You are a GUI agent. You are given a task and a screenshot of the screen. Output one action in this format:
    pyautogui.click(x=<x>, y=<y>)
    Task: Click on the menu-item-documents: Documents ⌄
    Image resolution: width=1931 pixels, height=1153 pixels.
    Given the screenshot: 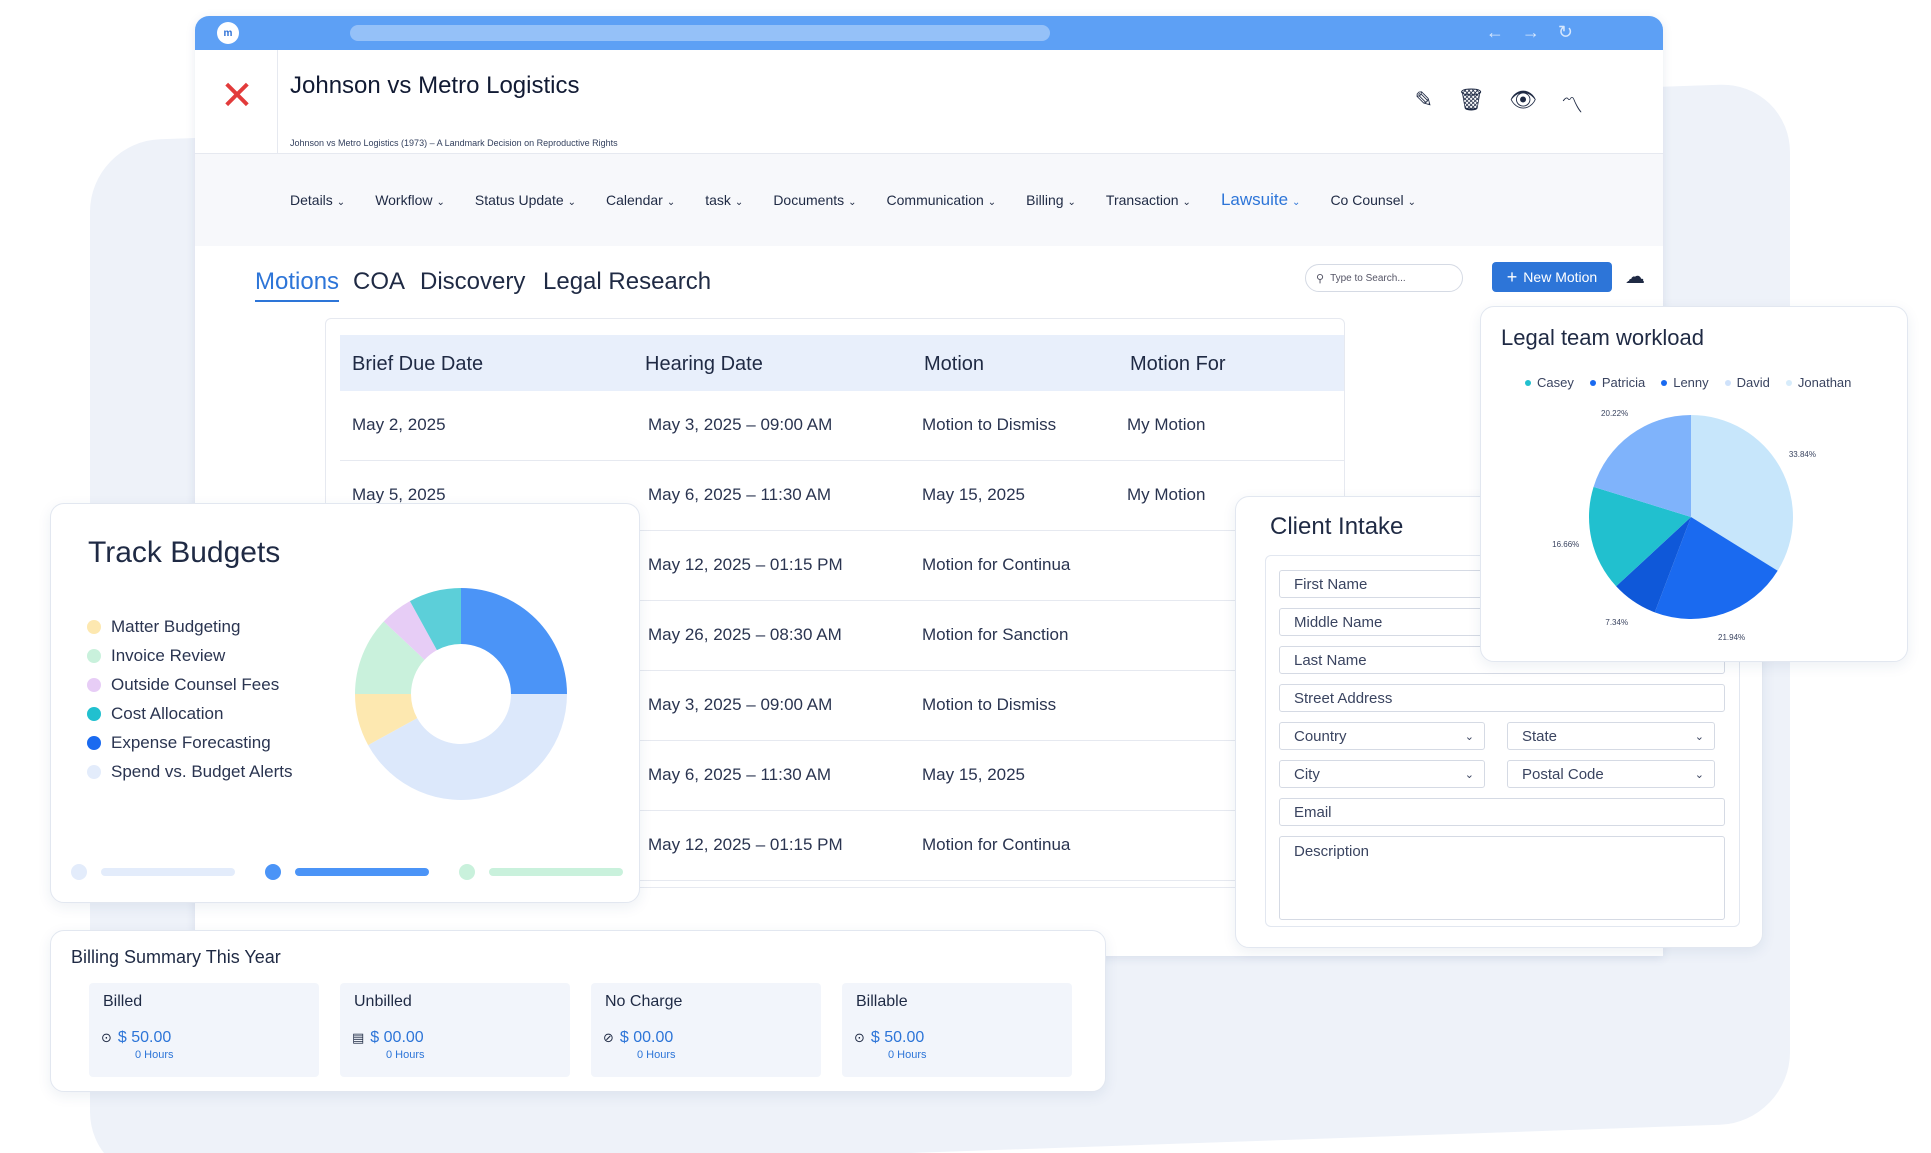 What is the action you would take?
    pyautogui.click(x=814, y=200)
    